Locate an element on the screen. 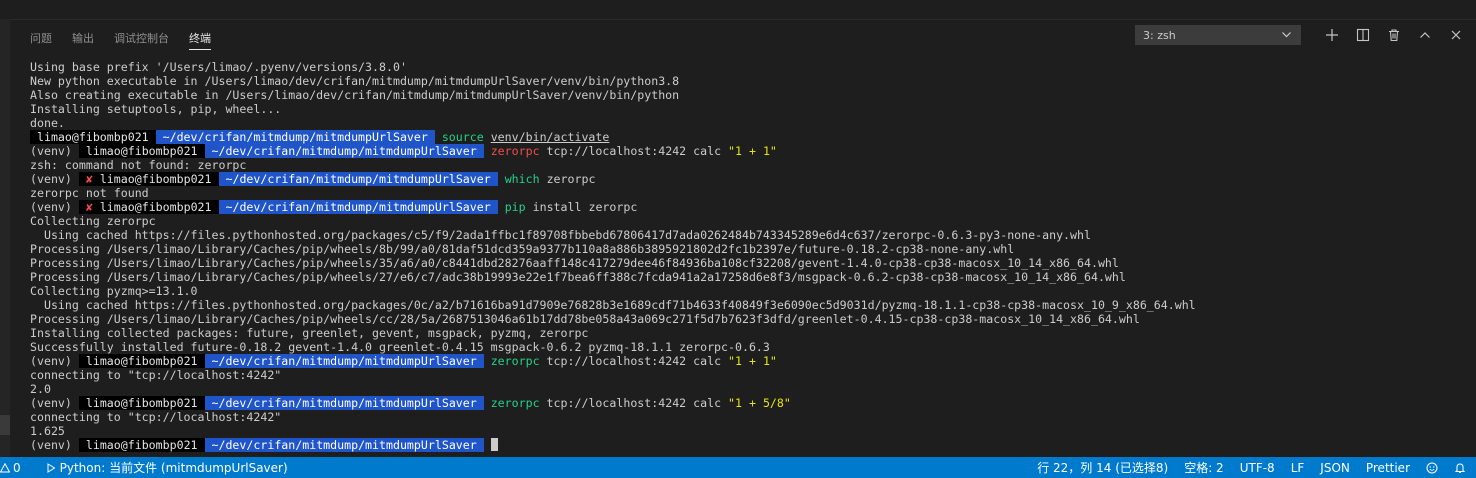  problems-indicator: 0 is located at coordinates (10, 468).